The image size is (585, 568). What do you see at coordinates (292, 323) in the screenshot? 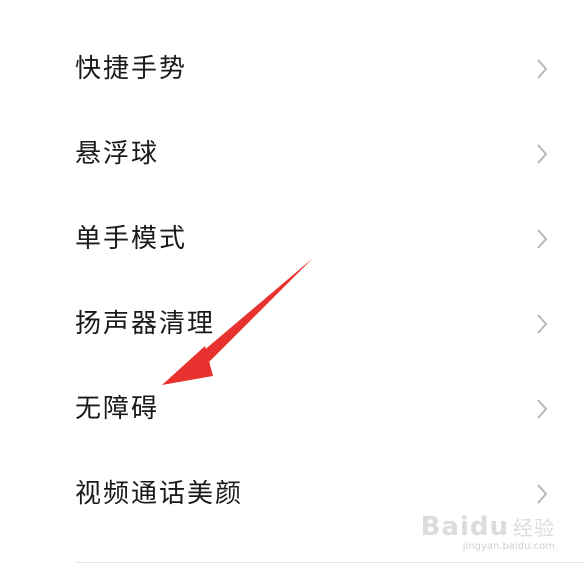
I see `settings-item-speaker-cleanup: 扬声器清理` at bounding box center [292, 323].